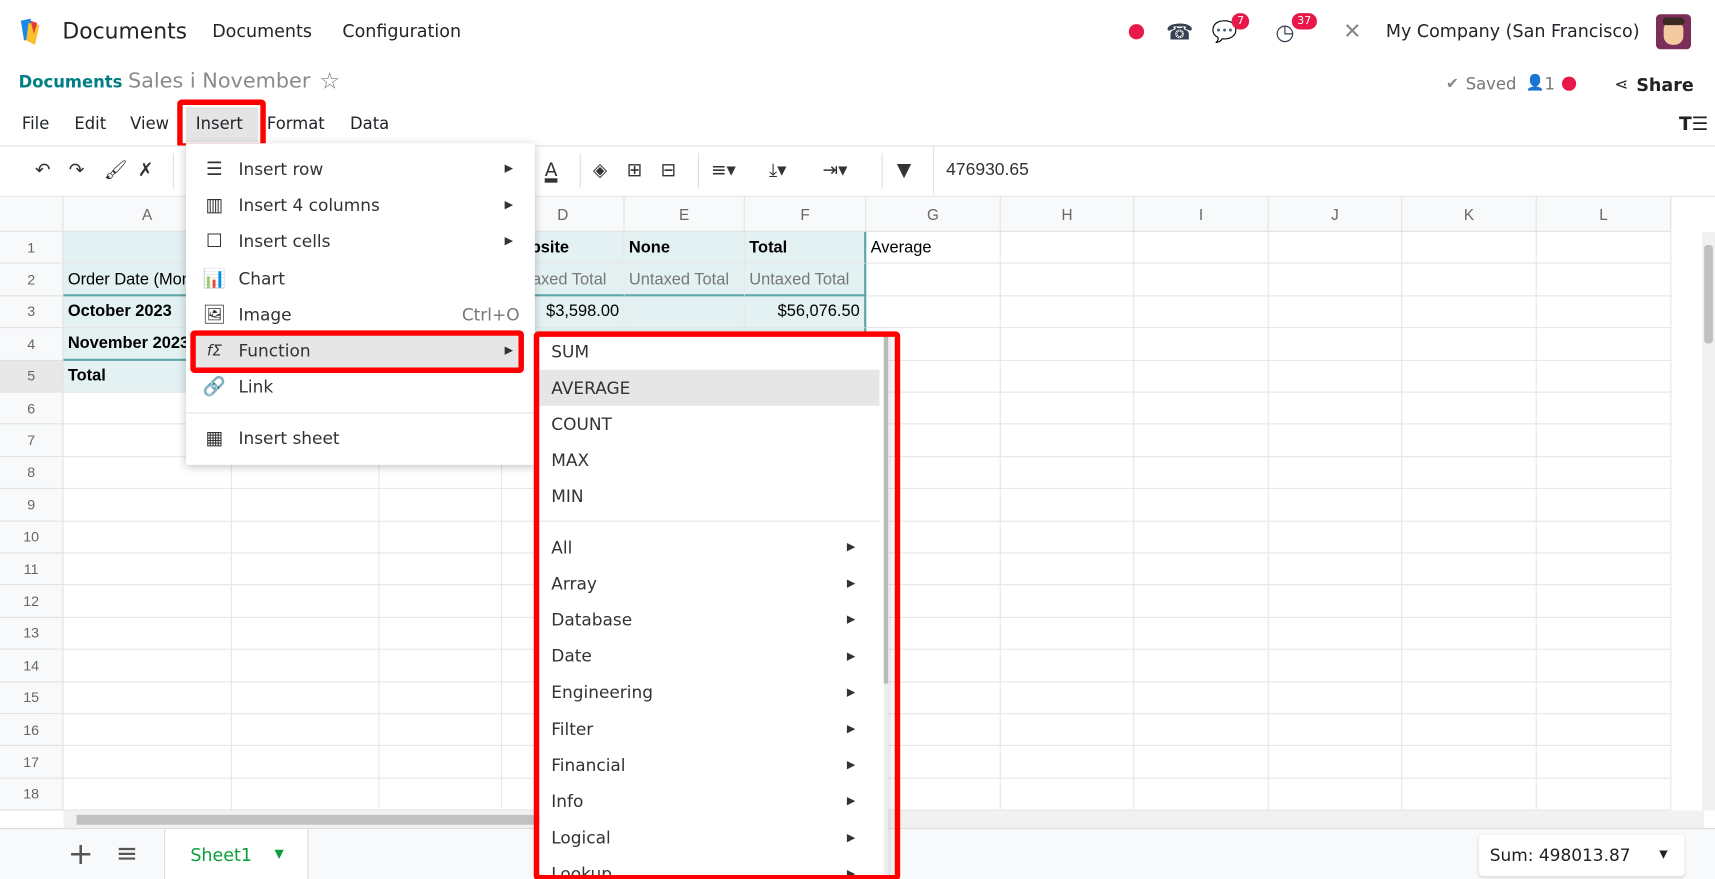  What do you see at coordinates (124, 31) in the screenshot?
I see `app-title: Documents` at bounding box center [124, 31].